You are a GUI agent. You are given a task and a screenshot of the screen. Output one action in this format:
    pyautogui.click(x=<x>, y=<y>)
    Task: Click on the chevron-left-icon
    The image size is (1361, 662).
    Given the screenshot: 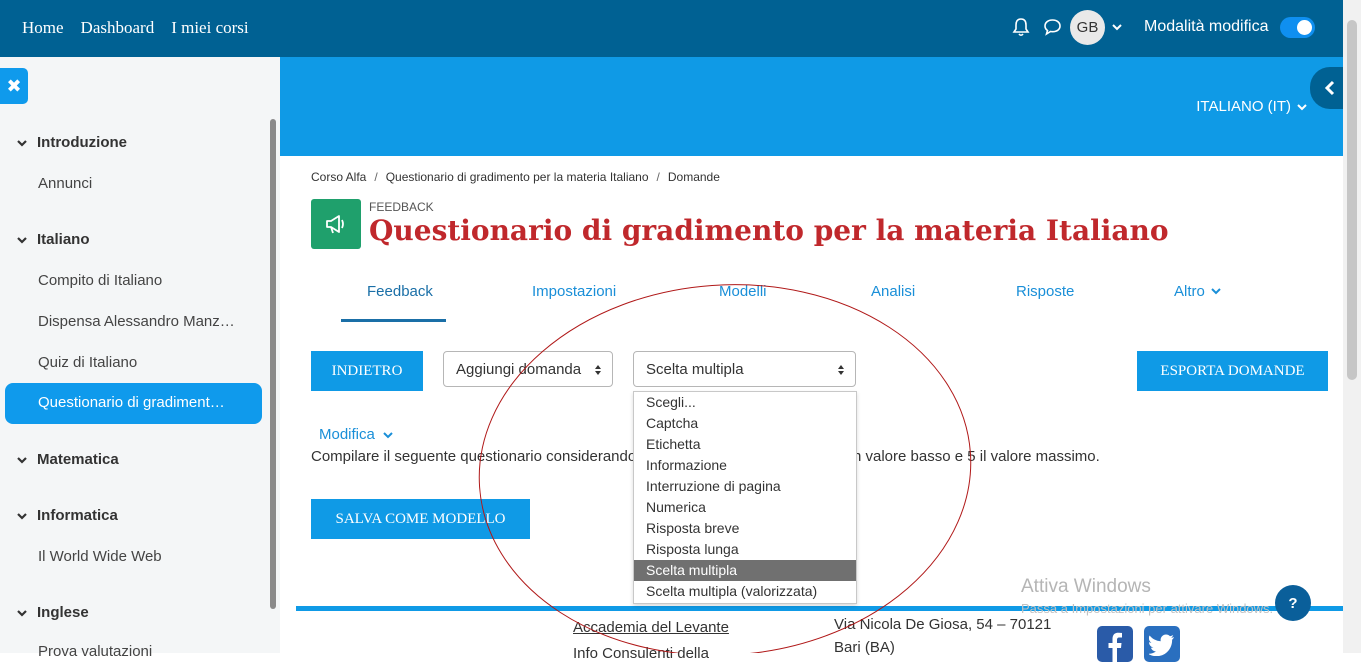 What is the action you would take?
    pyautogui.click(x=1329, y=88)
    